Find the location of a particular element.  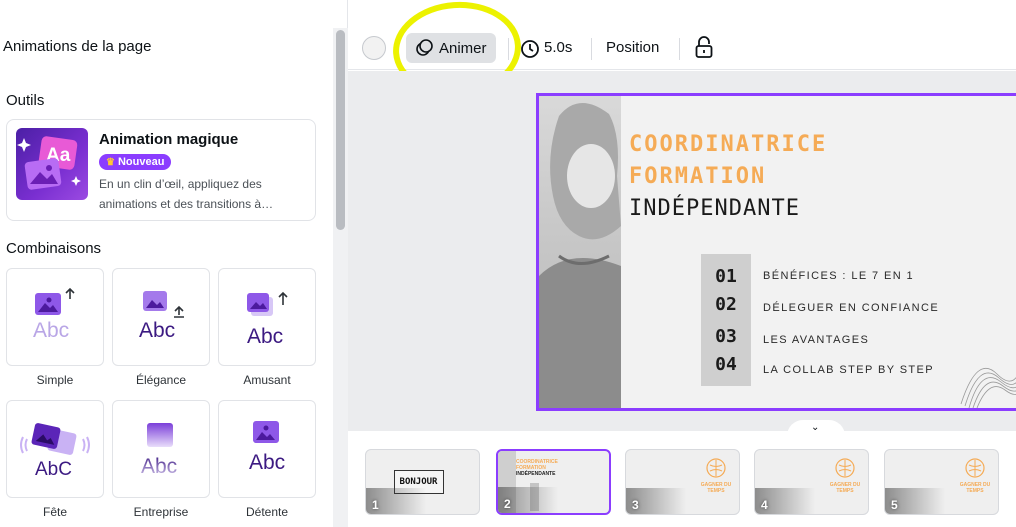

page-thumbnail-2: COORDINATRICE FORMATION INDÉPENDANTE 2 is located at coordinates (553, 482).